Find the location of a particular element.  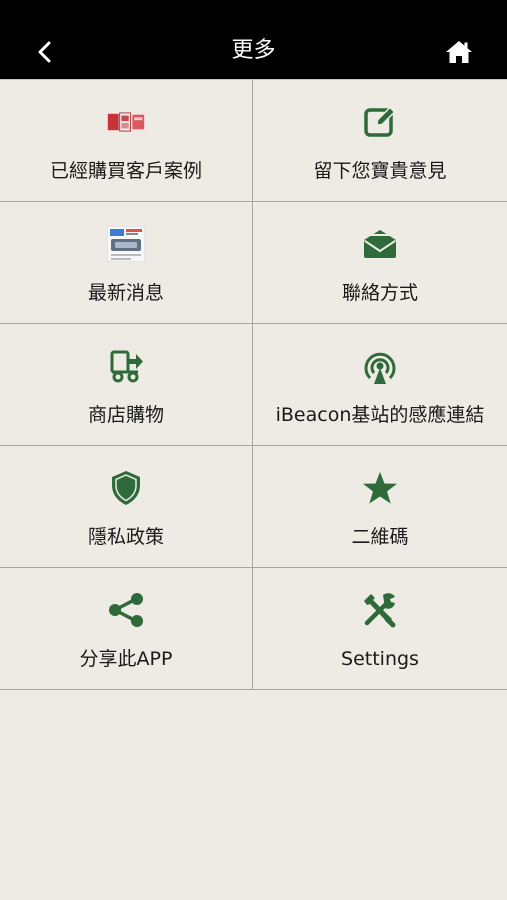

shield-icon is located at coordinates (126, 488).